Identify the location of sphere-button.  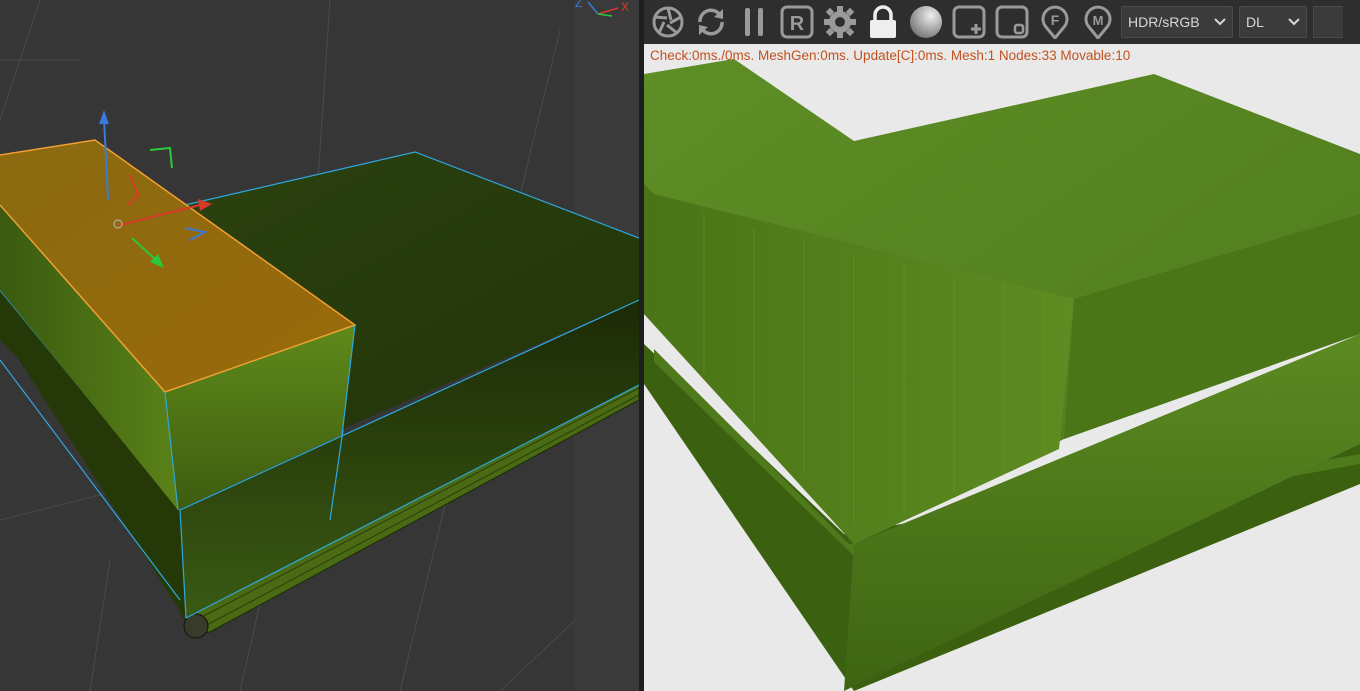
(926, 22).